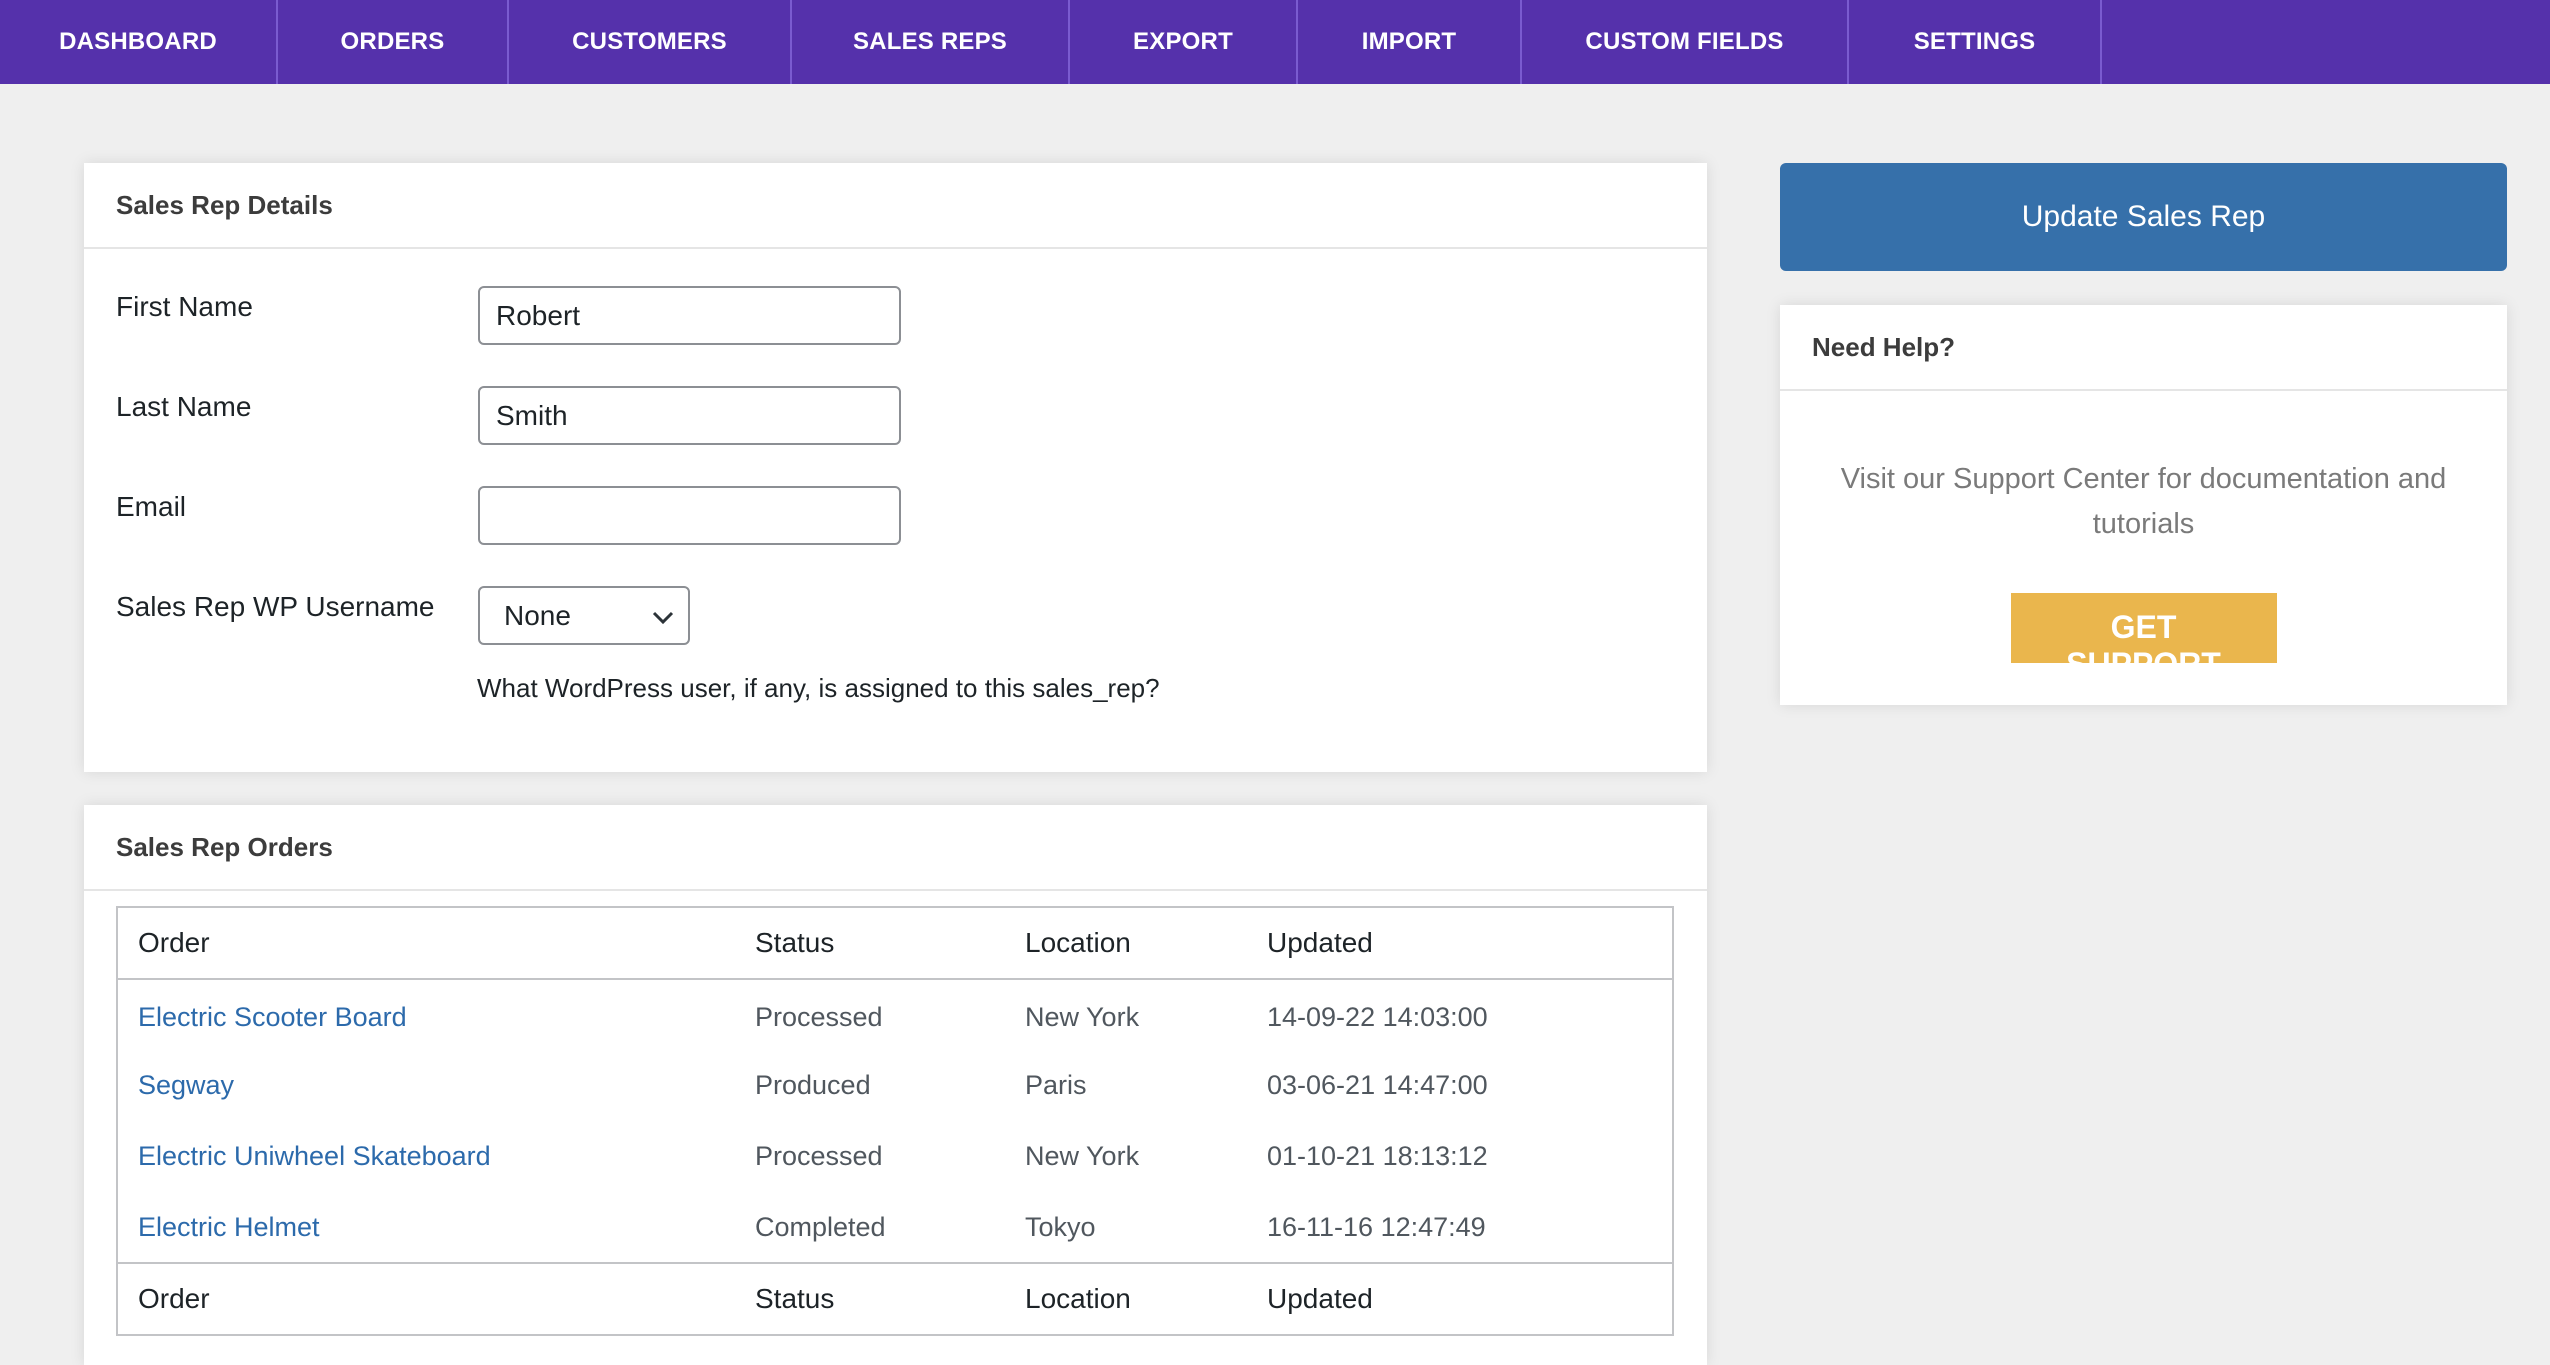  What do you see at coordinates (2143, 348) in the screenshot?
I see `need-help-title: Need Help?` at bounding box center [2143, 348].